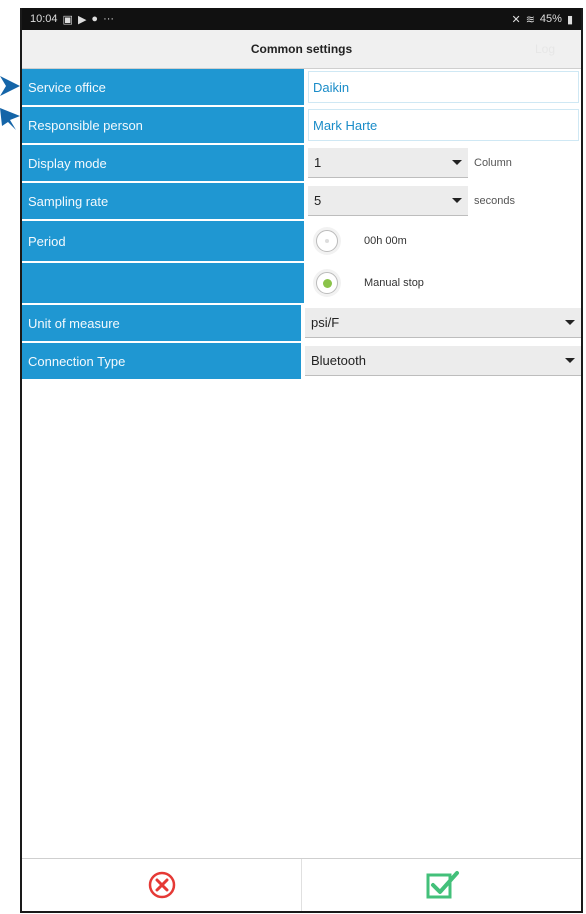 The width and height of the screenshot is (586, 914). What do you see at coordinates (550, 19) in the screenshot?
I see `battery-level: 45%` at bounding box center [550, 19].